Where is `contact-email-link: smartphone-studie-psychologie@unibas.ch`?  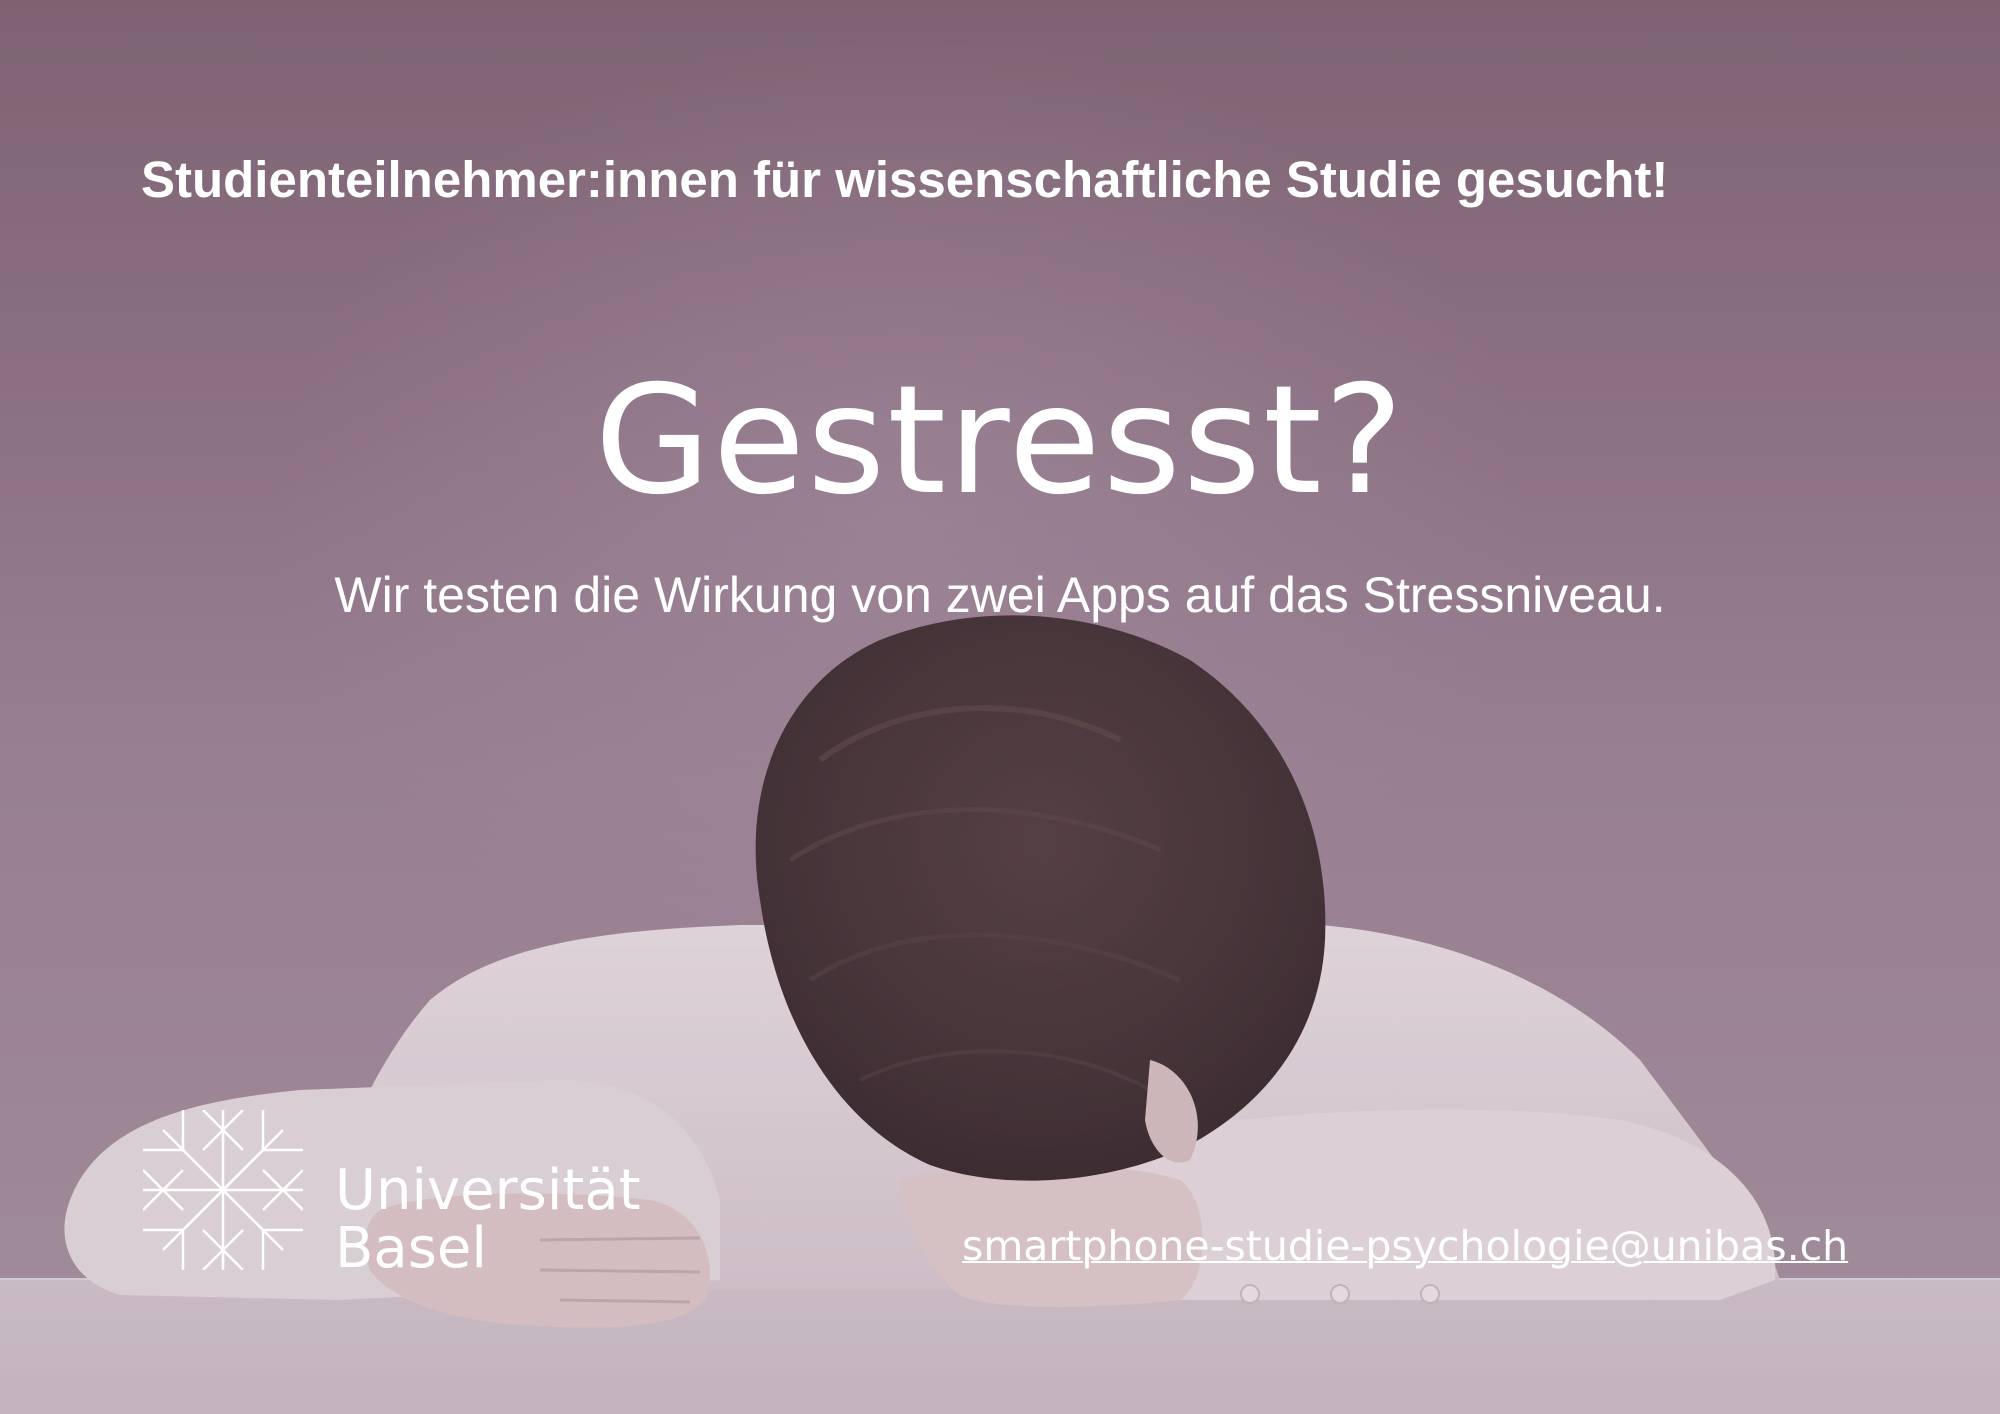
contact-email-link: smartphone-studie-psychologie@unibas.ch is located at coordinates (1405, 1246).